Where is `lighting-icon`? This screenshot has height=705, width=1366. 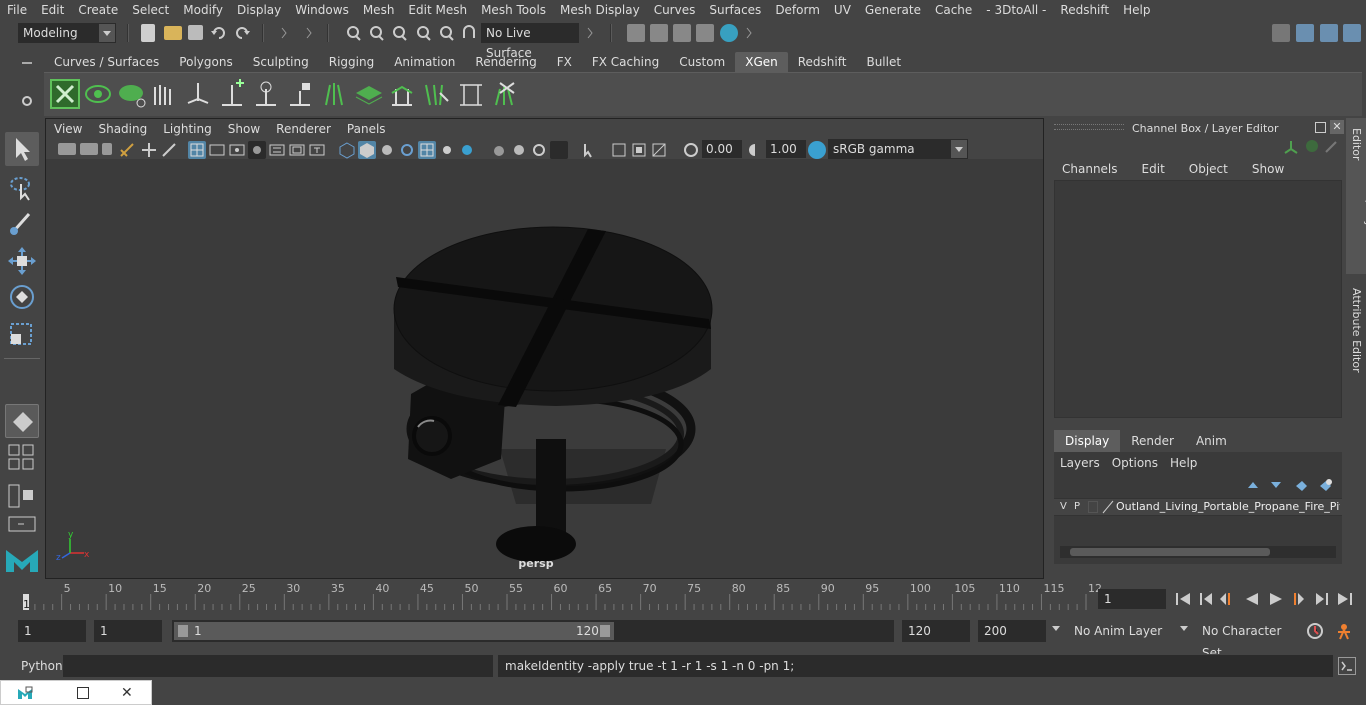
lighting-icon is located at coordinates (387, 150).